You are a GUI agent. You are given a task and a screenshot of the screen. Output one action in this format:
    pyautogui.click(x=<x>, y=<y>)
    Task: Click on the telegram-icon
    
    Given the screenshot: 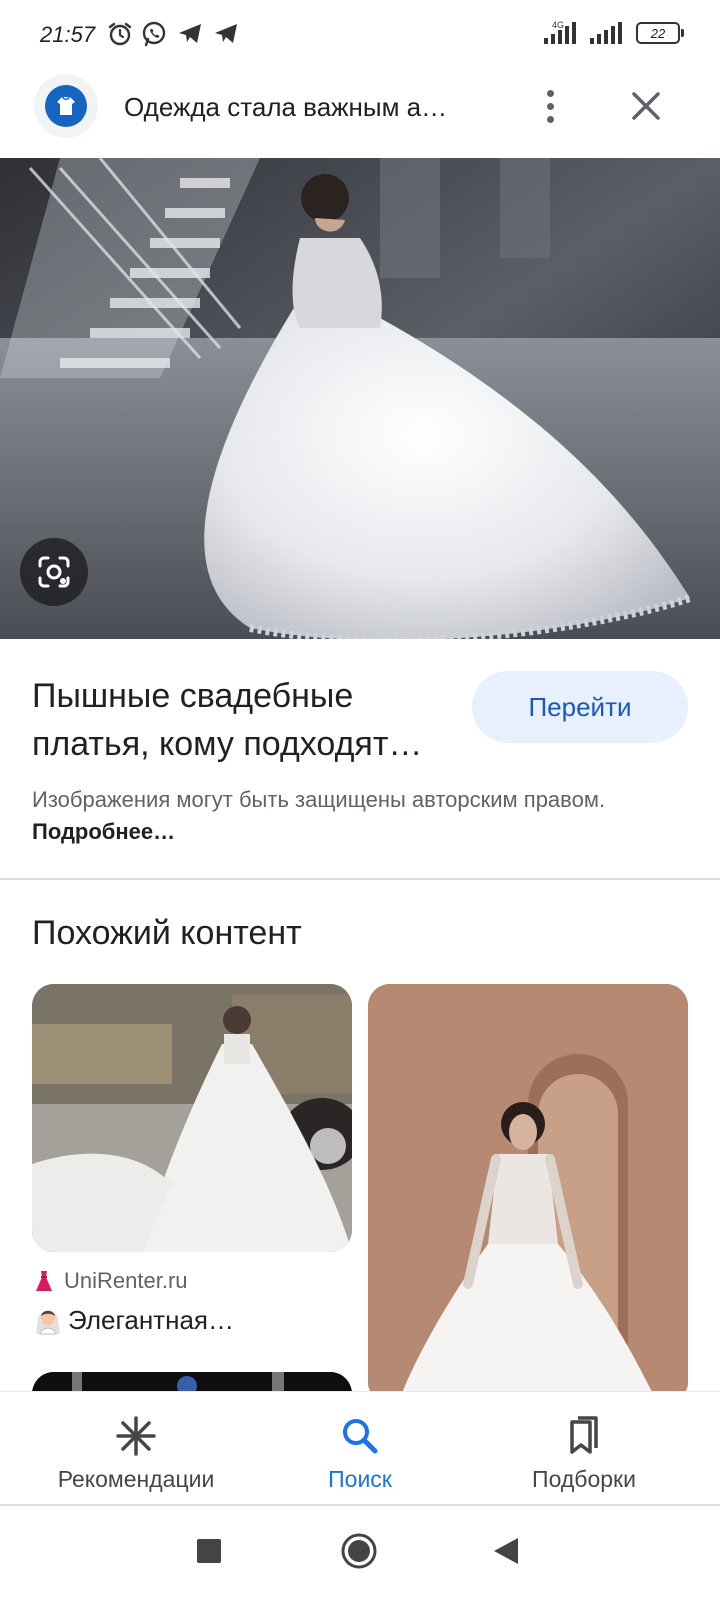 What is the action you would take?
    pyautogui.click(x=190, y=33)
    